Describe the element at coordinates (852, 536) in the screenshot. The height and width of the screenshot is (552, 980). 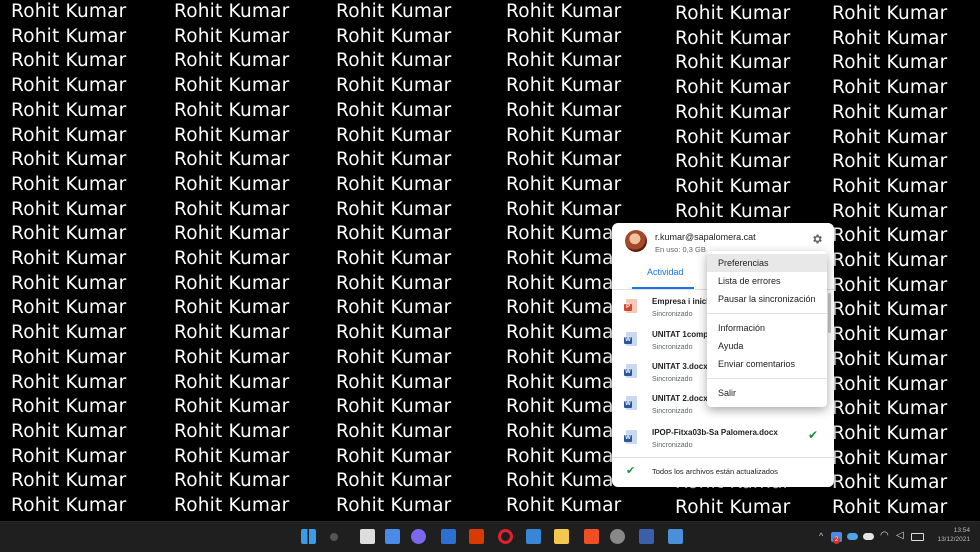
I see `onedrive-icon` at that location.